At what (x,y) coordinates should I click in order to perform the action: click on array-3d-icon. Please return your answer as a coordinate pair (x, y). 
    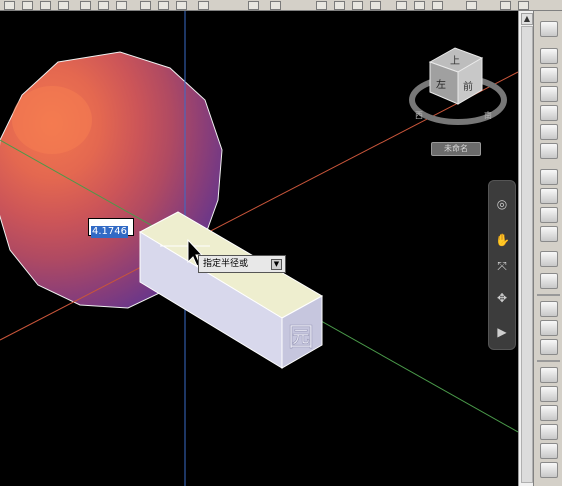
    Looking at the image, I should click on (549, 432).